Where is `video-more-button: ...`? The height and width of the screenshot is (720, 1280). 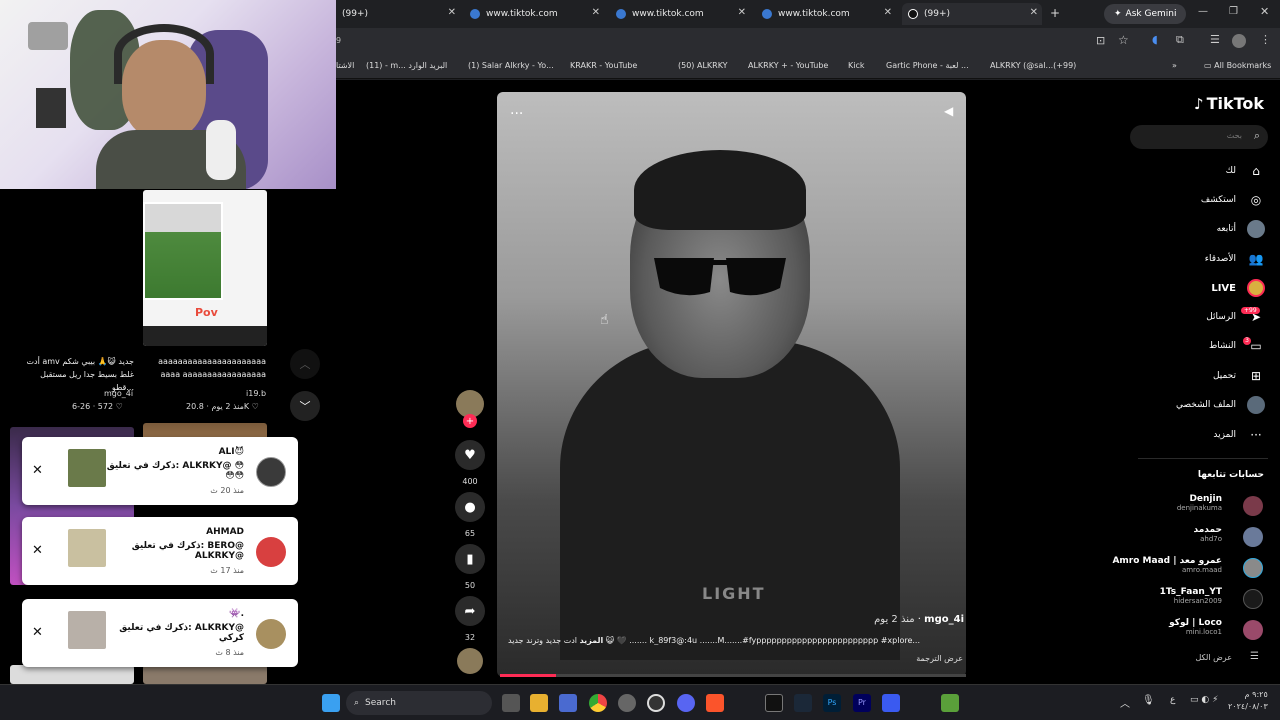 video-more-button: ... is located at coordinates (516, 110).